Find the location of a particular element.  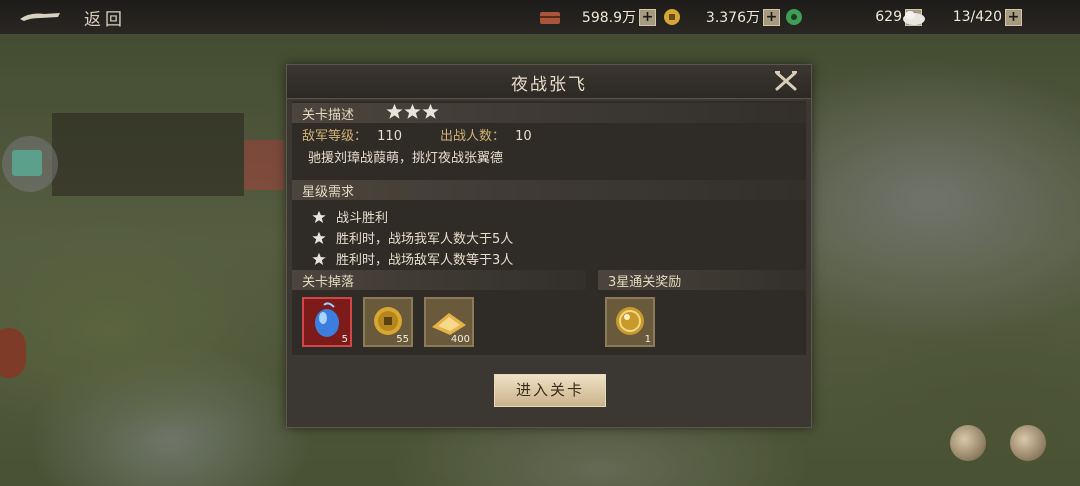

back-button: 返回 is located at coordinates (72, 17).